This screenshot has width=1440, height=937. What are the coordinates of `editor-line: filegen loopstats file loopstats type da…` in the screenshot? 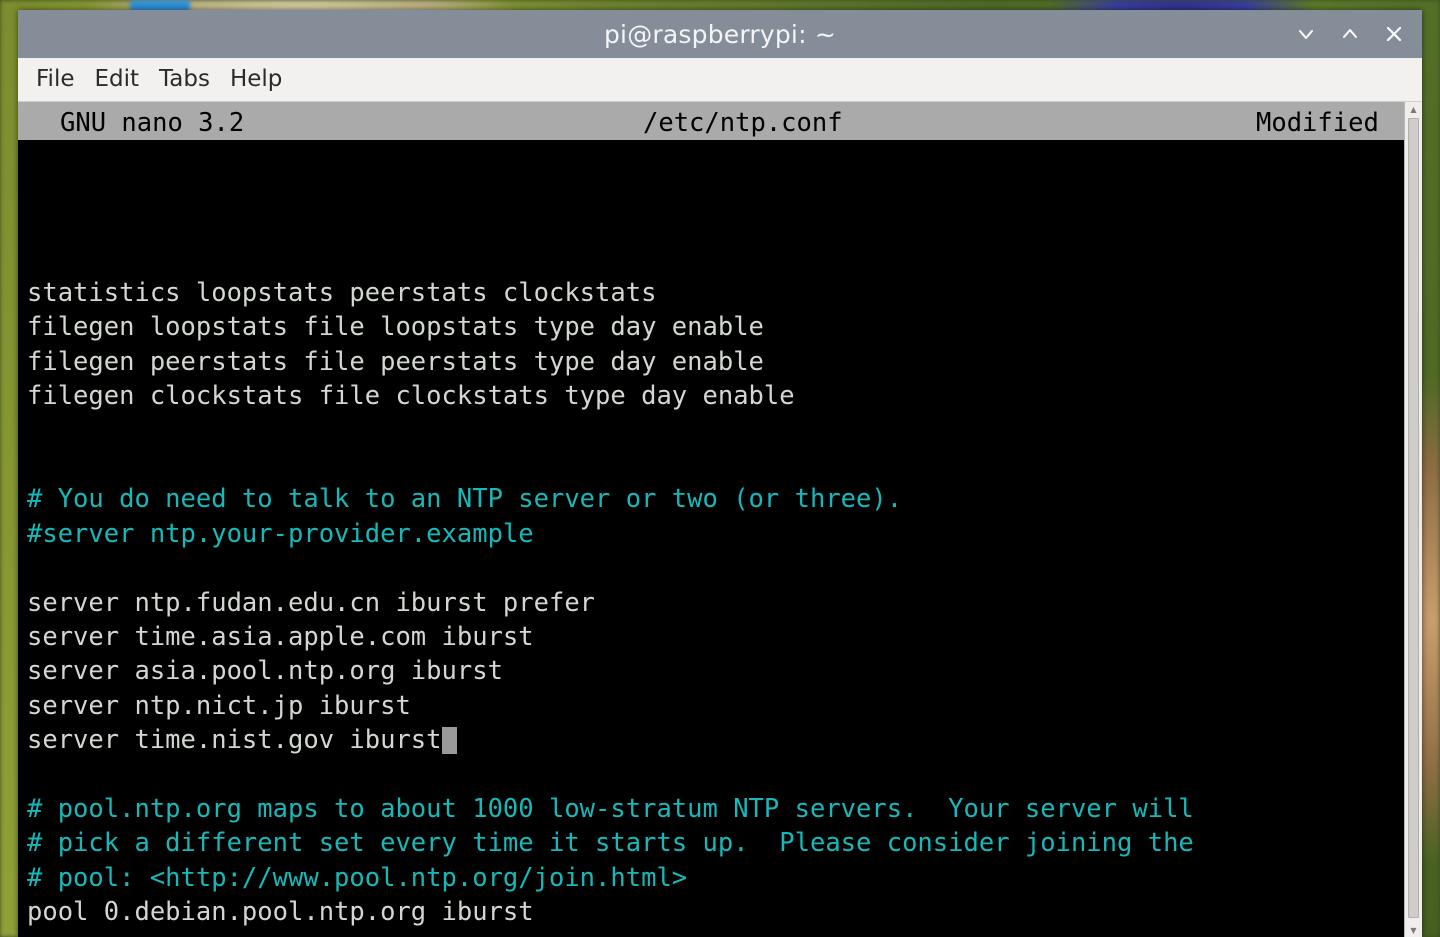 It's located at (395, 327).